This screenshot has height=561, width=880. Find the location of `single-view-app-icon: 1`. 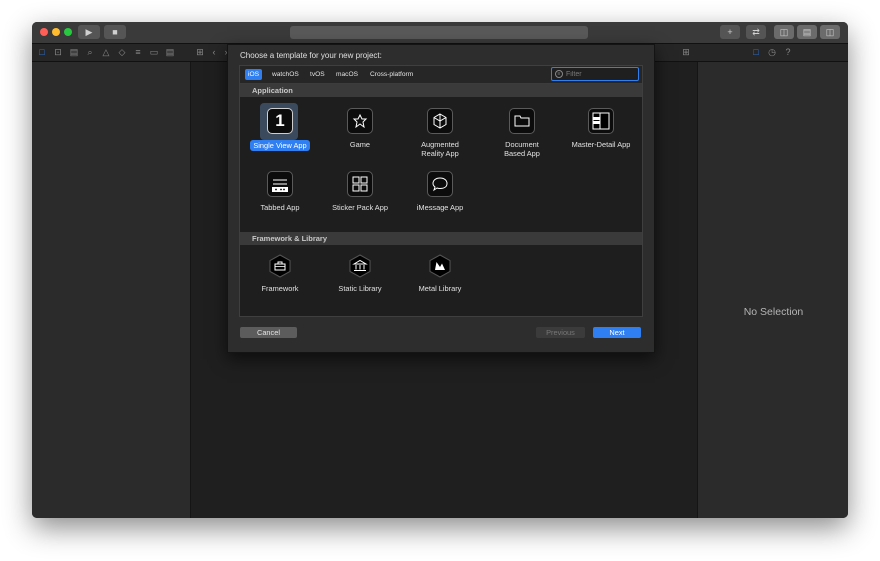

single-view-app-icon: 1 is located at coordinates (280, 121).